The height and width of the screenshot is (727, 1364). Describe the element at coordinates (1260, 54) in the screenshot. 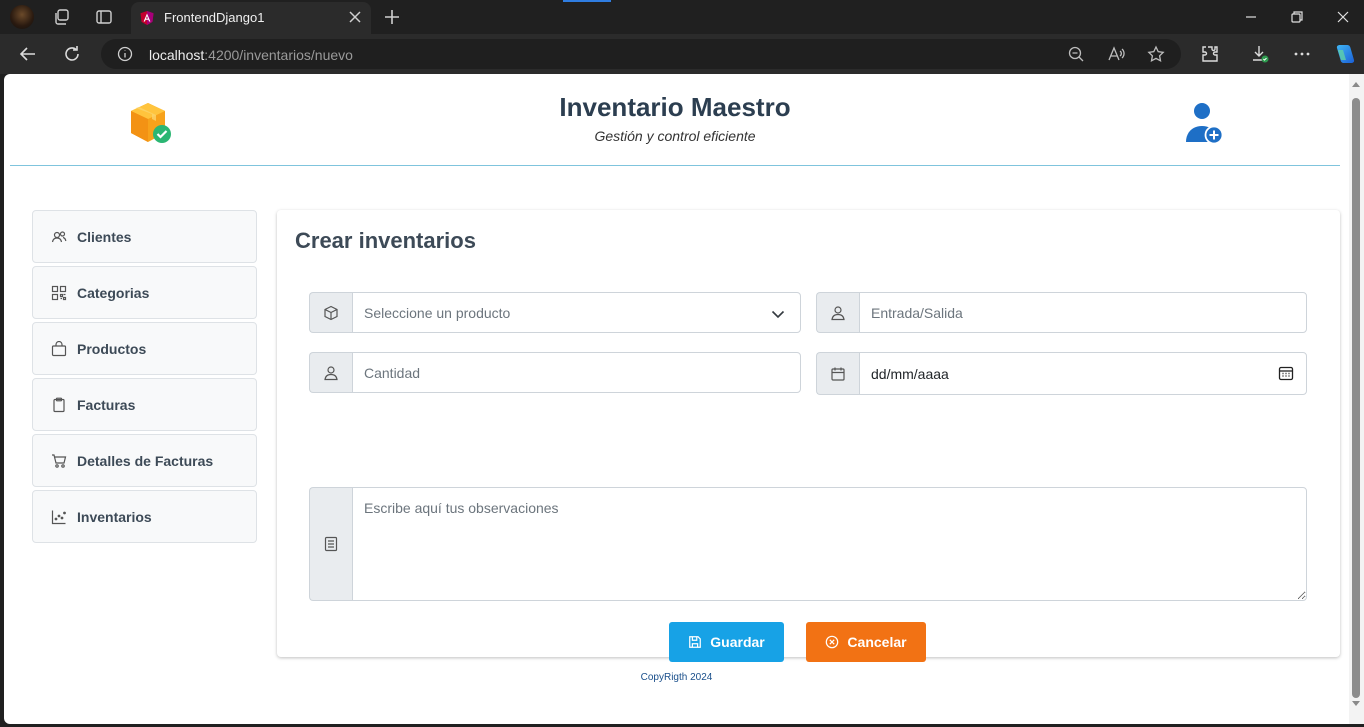

I see `downloads-icon` at that location.